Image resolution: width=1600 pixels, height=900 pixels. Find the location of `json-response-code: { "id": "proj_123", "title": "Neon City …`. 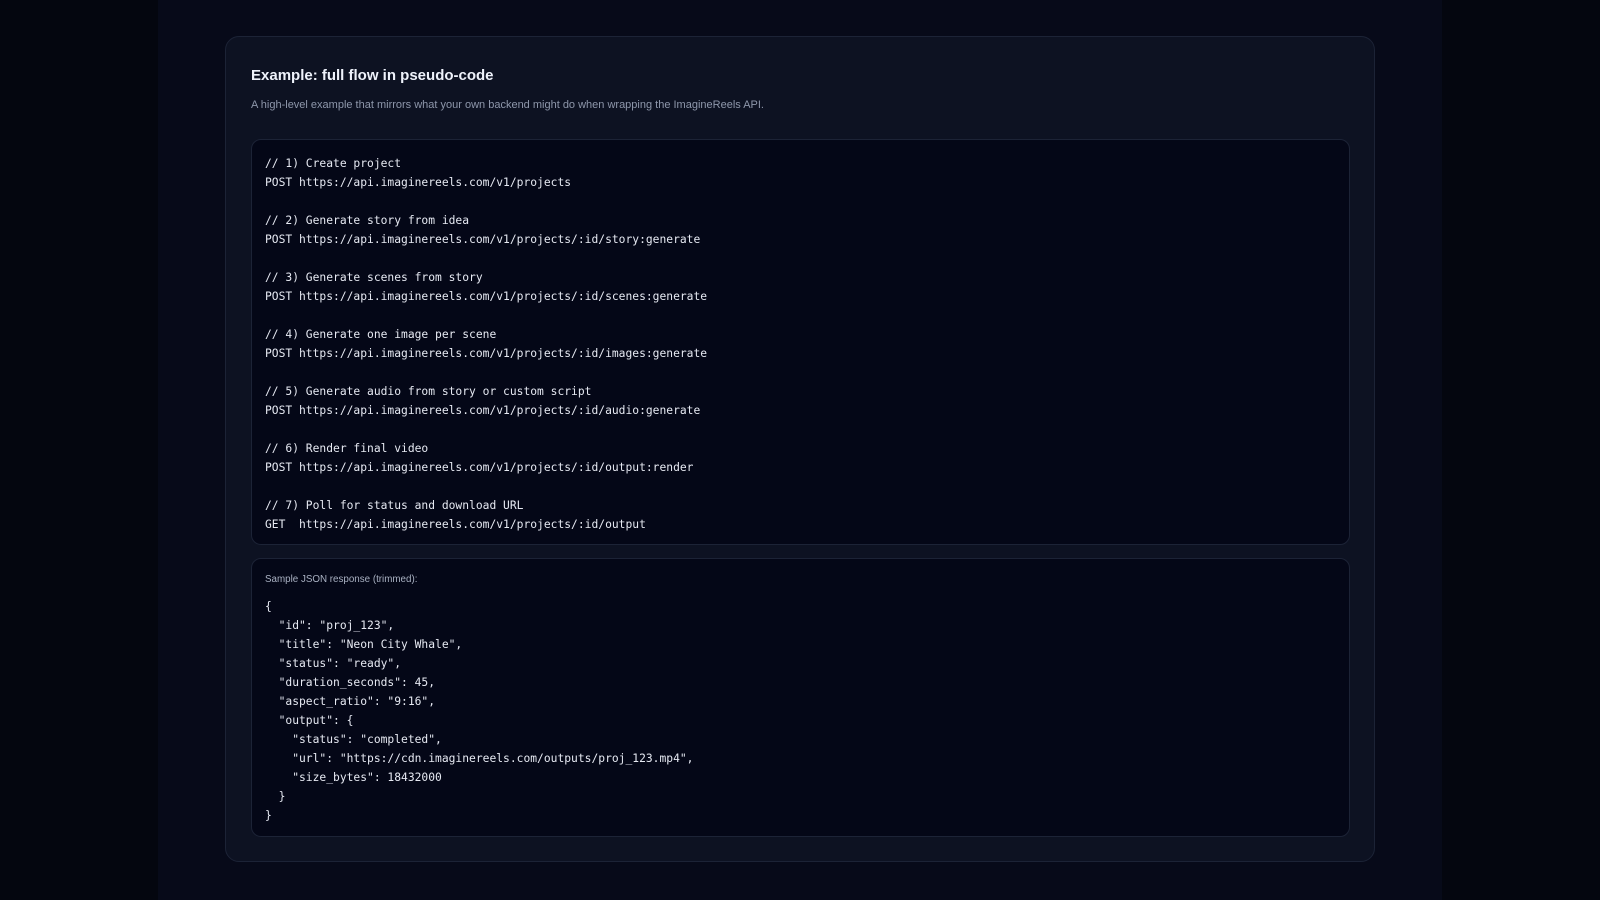

json-response-code: { "id": "proj_123", "title": "Neon City … is located at coordinates (479, 711).